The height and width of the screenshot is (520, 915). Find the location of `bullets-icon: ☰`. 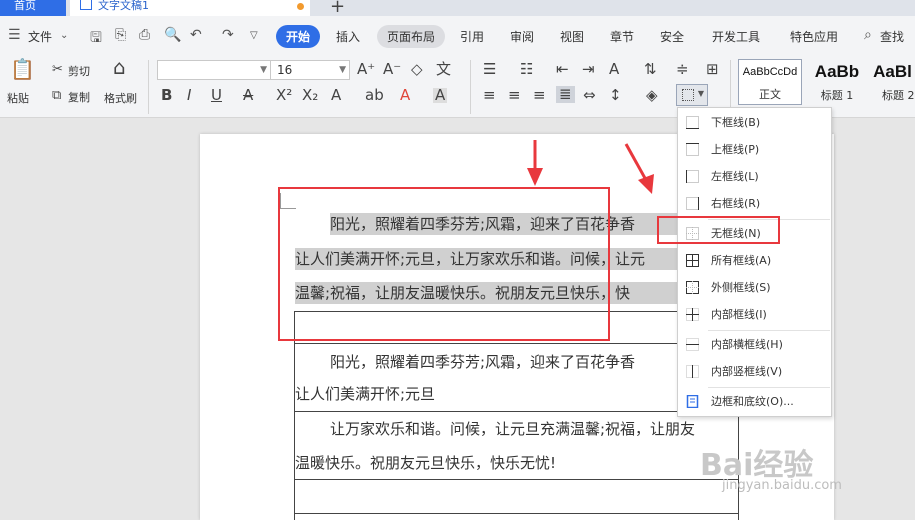

bullets-icon: ☰ is located at coordinates (489, 69).